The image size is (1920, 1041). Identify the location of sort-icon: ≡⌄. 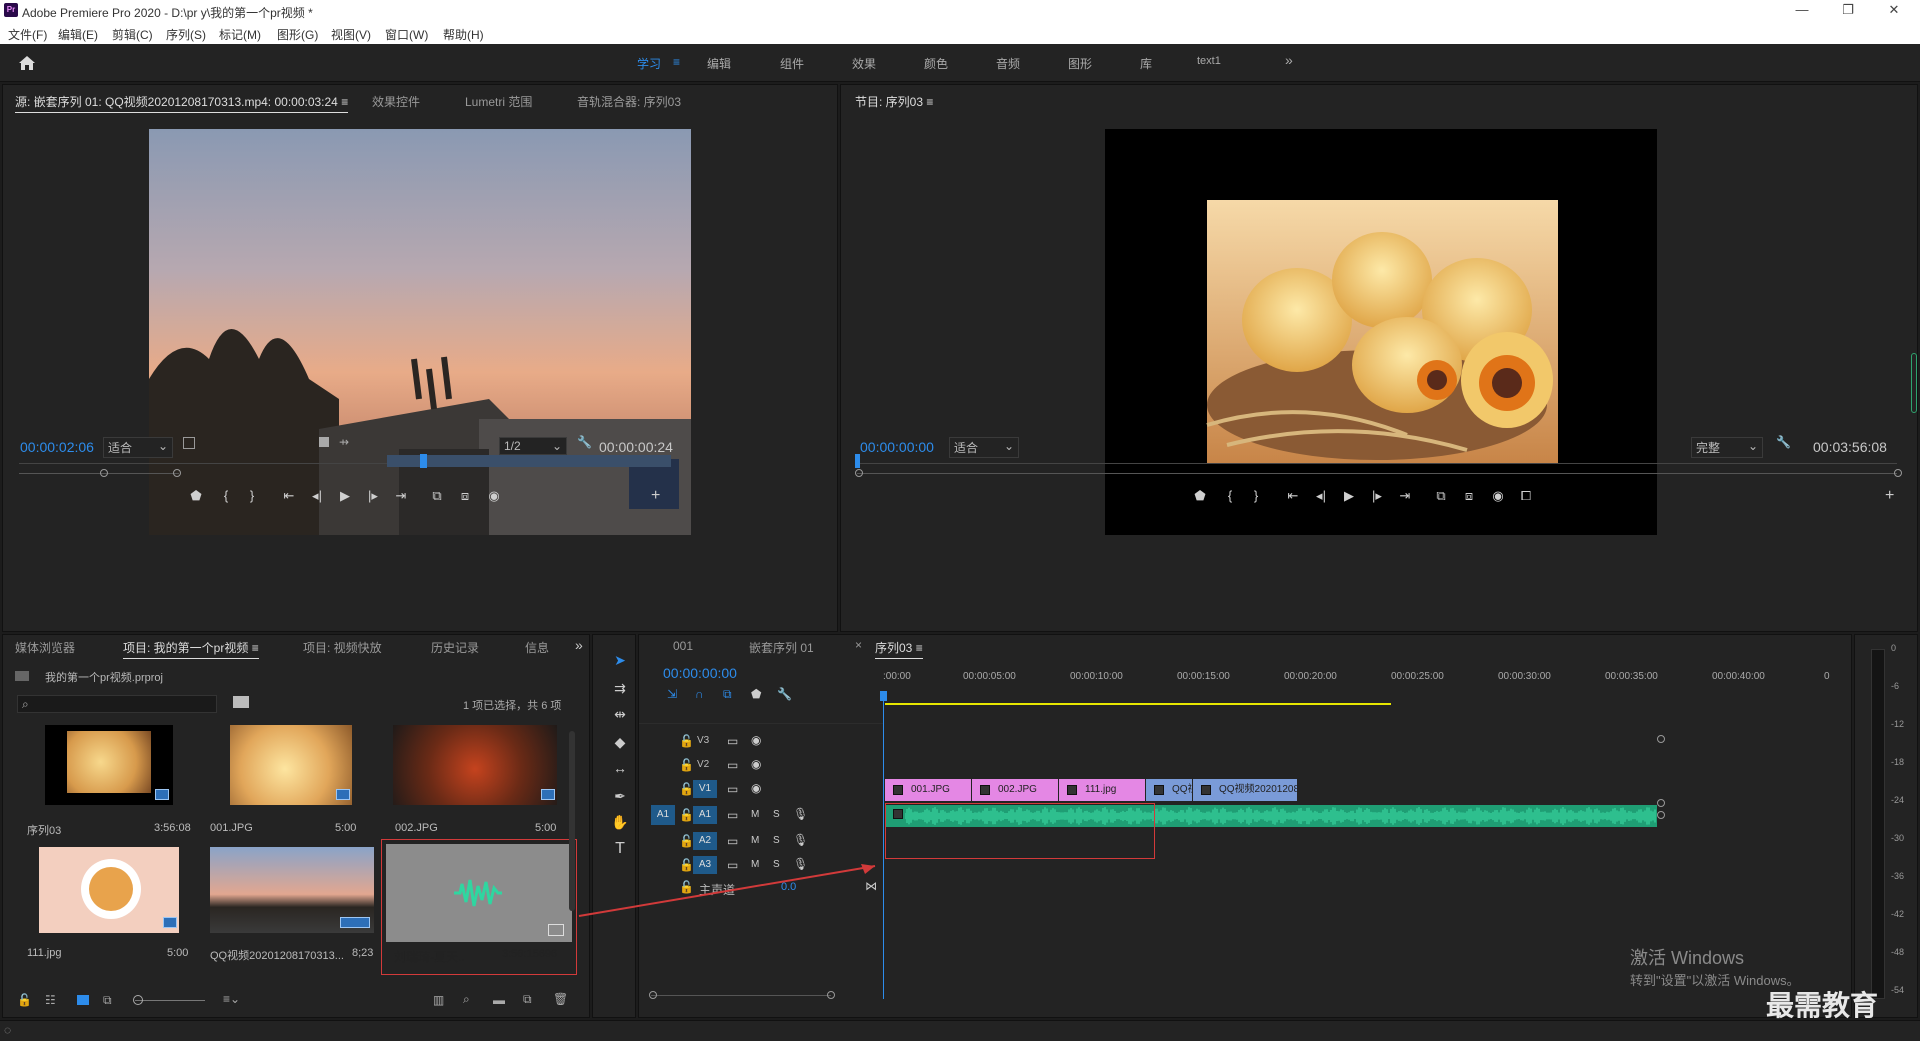
(231, 999).